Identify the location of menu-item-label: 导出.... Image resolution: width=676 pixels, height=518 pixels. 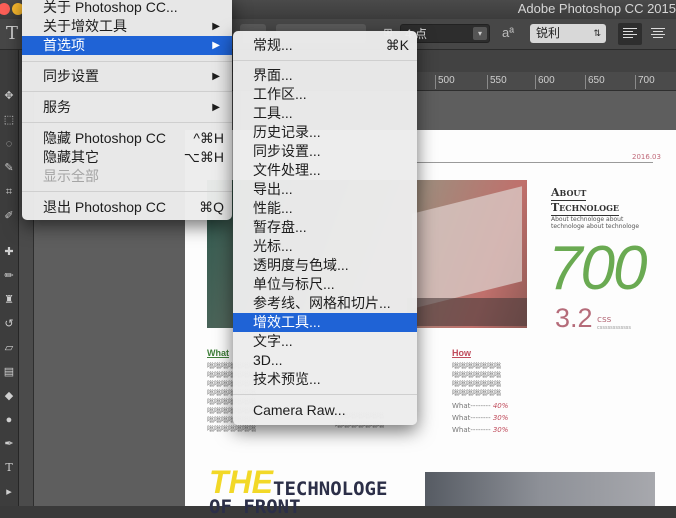
(273, 189).